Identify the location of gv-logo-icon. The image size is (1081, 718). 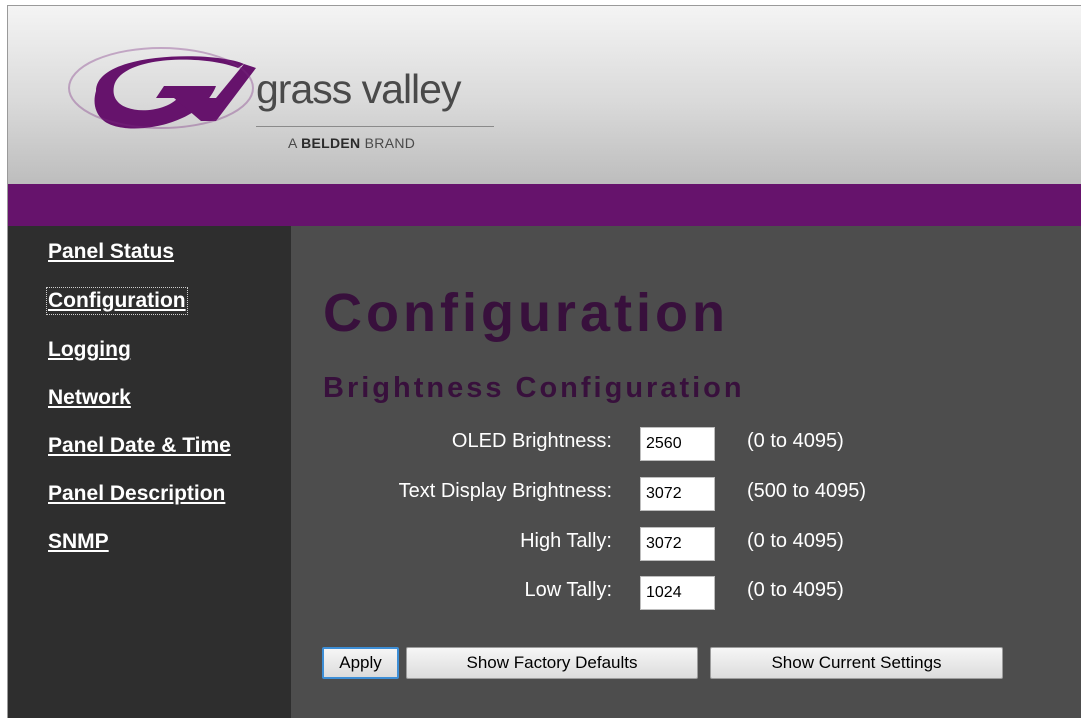
(162, 88).